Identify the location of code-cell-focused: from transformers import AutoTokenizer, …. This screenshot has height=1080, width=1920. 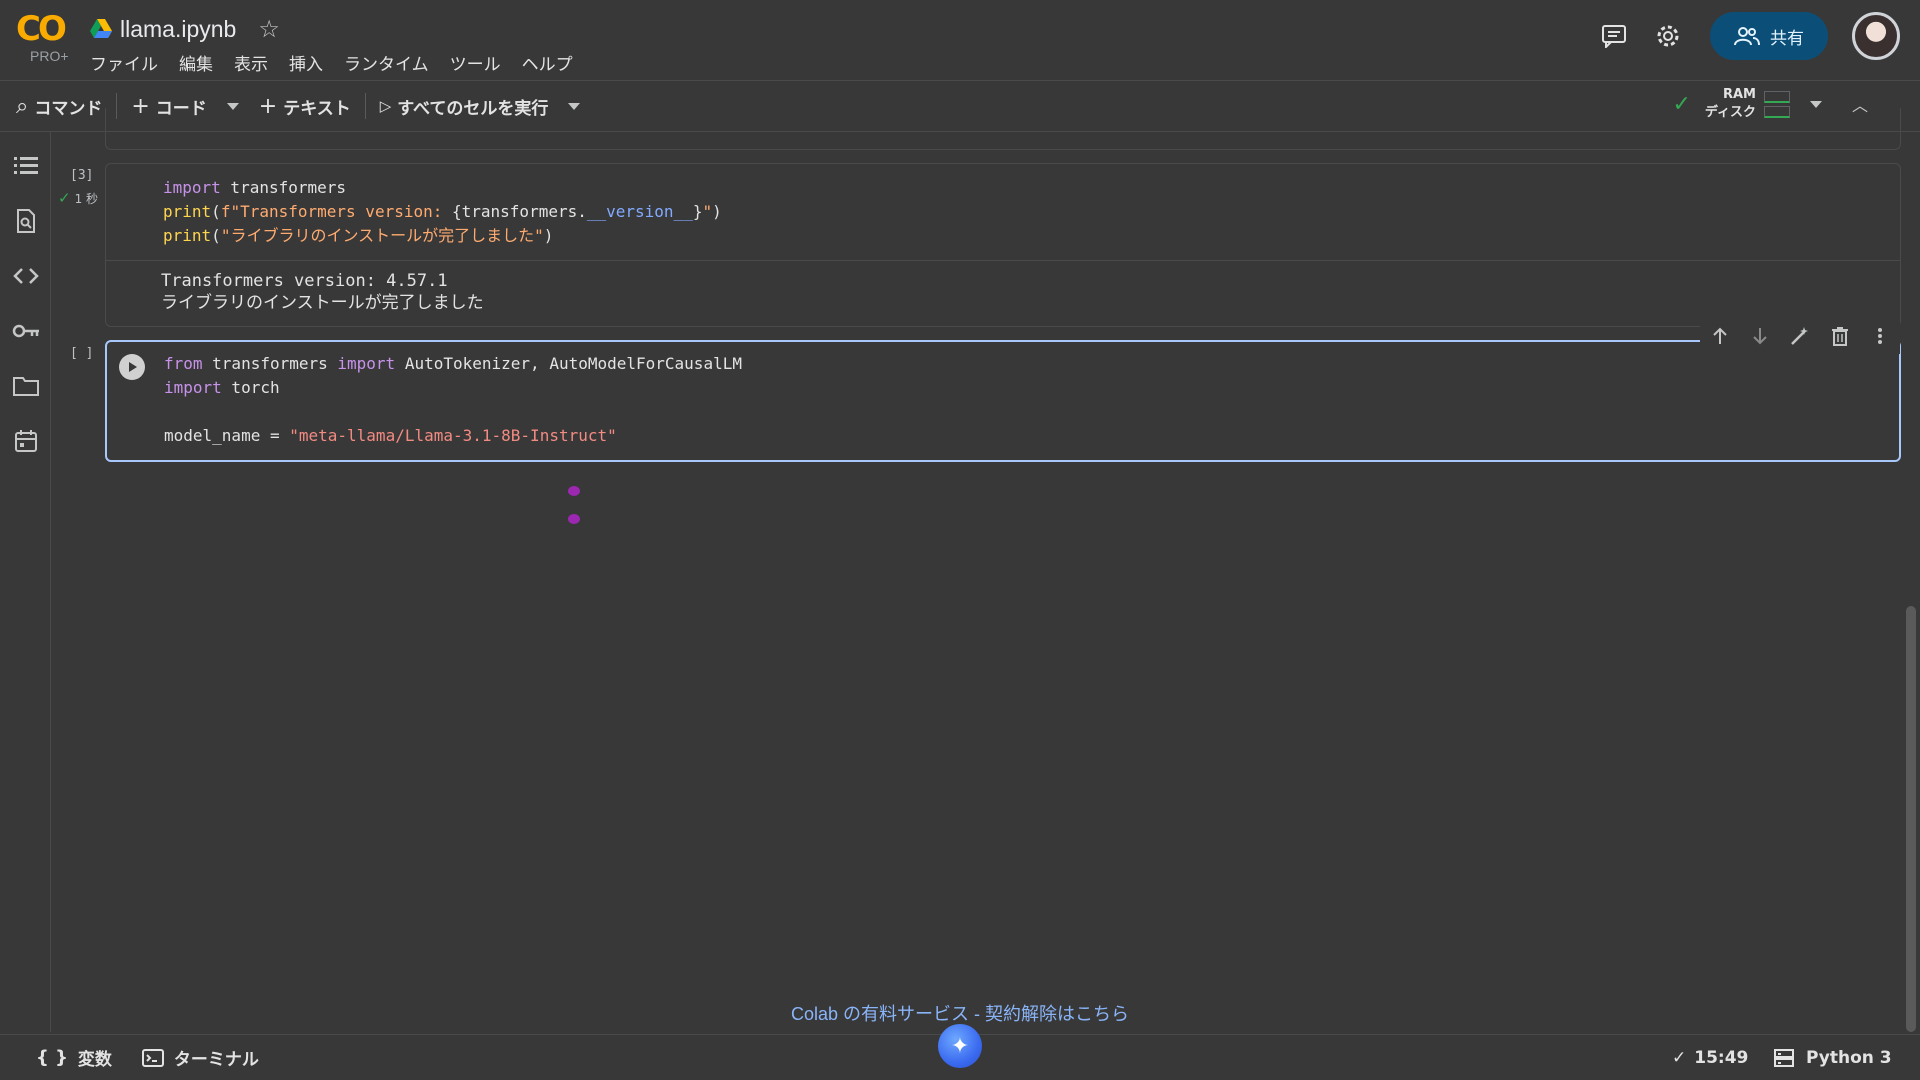
(1003, 401).